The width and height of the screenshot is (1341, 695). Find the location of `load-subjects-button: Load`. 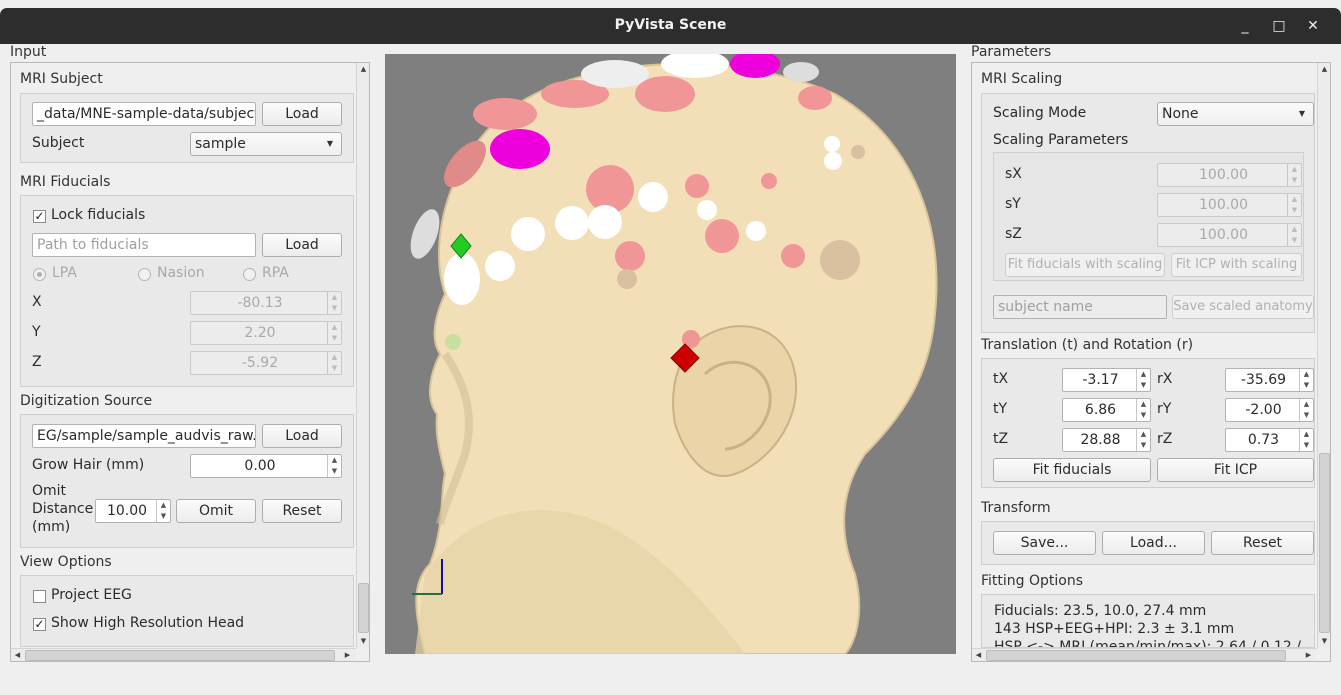

load-subjects-button: Load is located at coordinates (302, 114).